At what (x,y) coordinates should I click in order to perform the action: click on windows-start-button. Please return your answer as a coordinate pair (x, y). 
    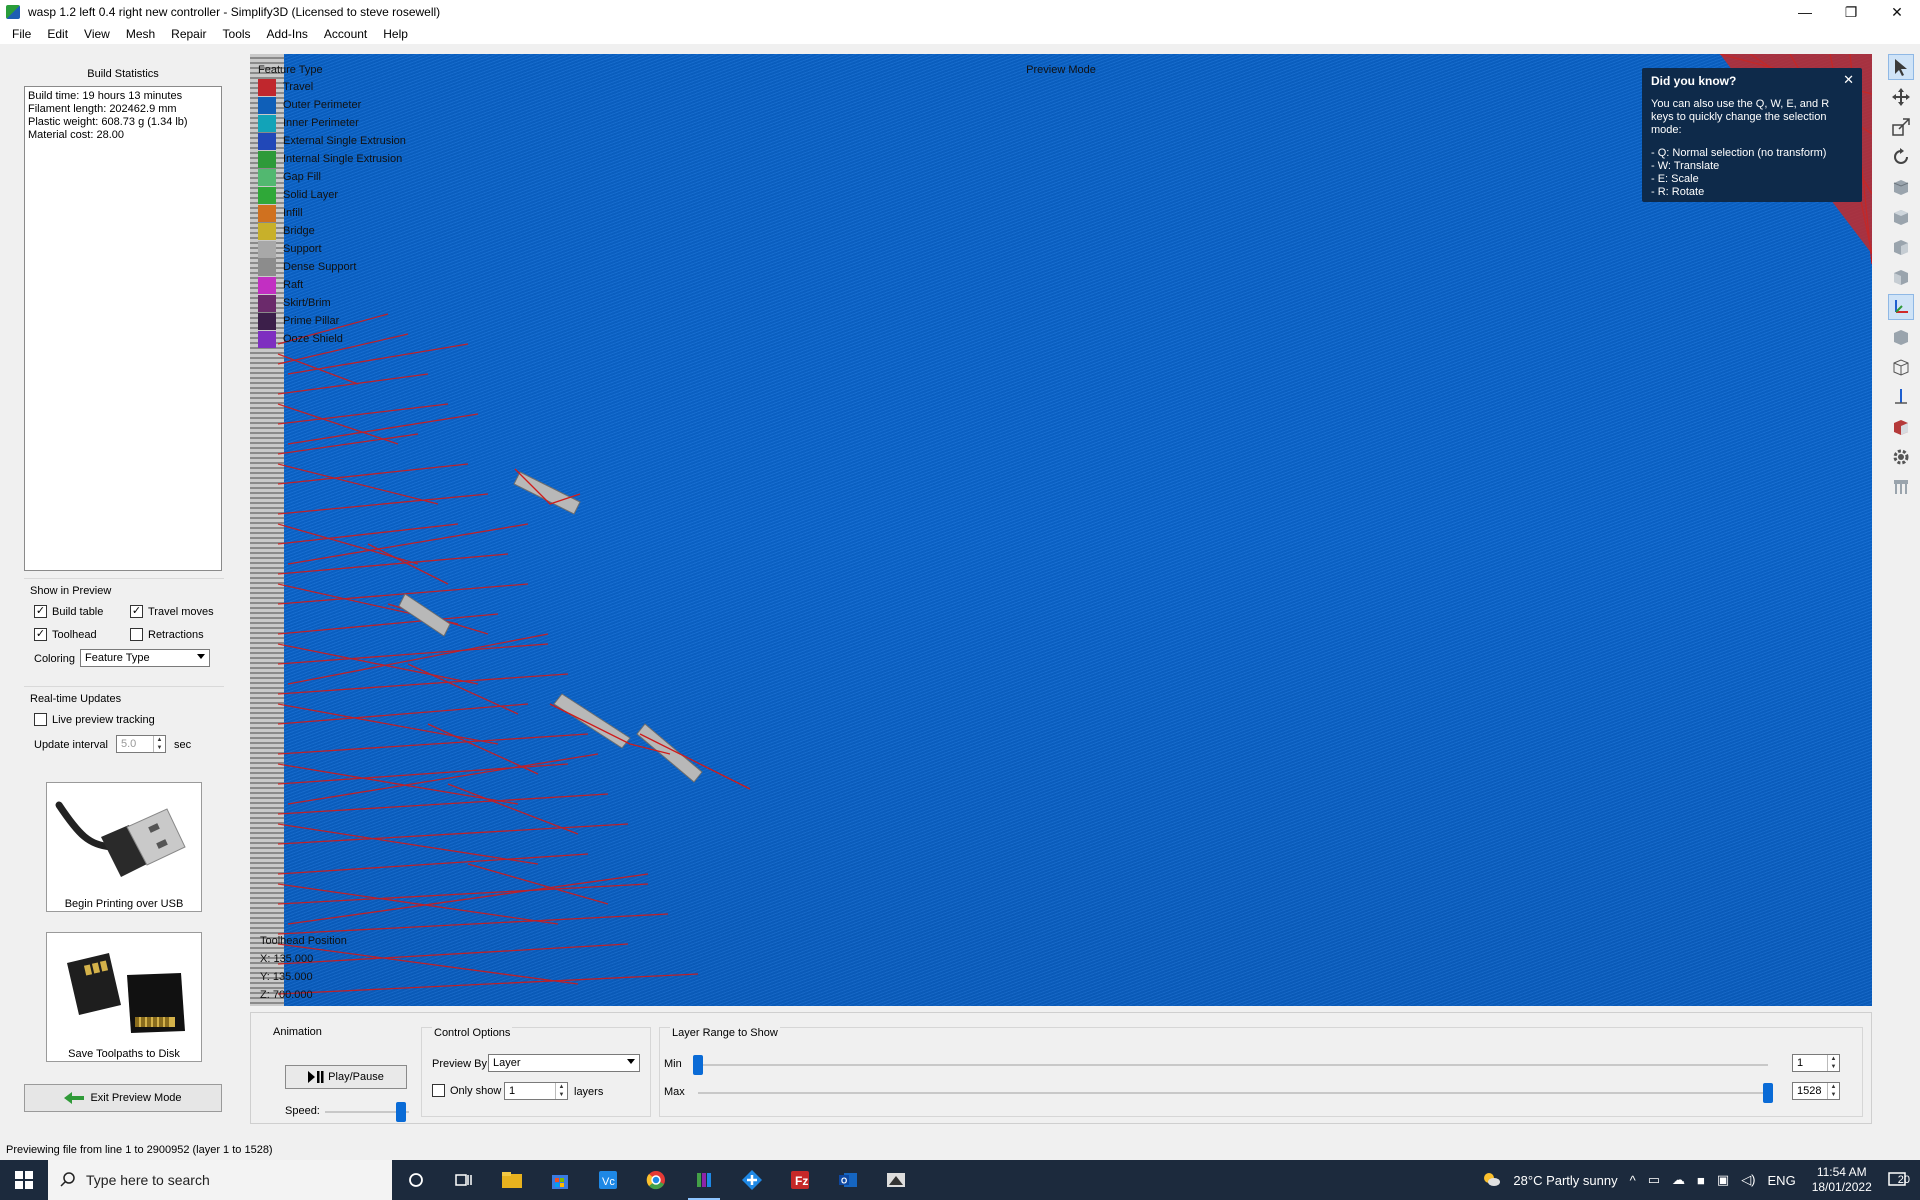
    Looking at the image, I should click on (24, 1180).